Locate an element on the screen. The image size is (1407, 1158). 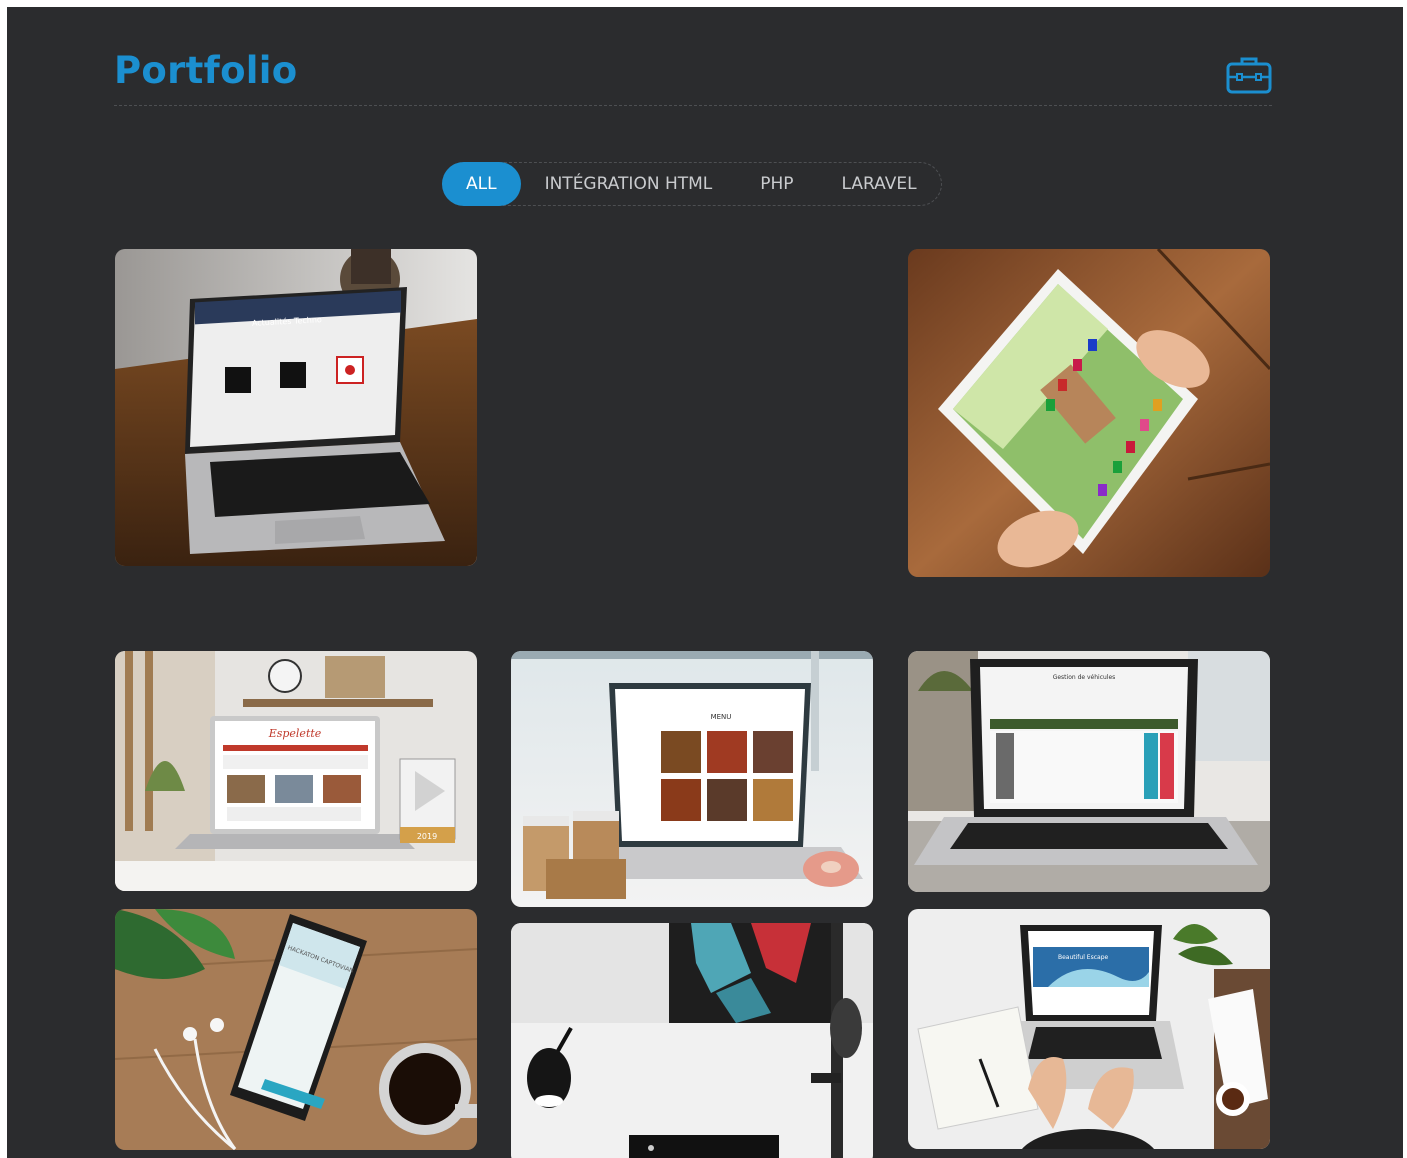
portfolio-item-laptop-surf-site: Beautiful Escape is located at coordinates (1089, 1029).